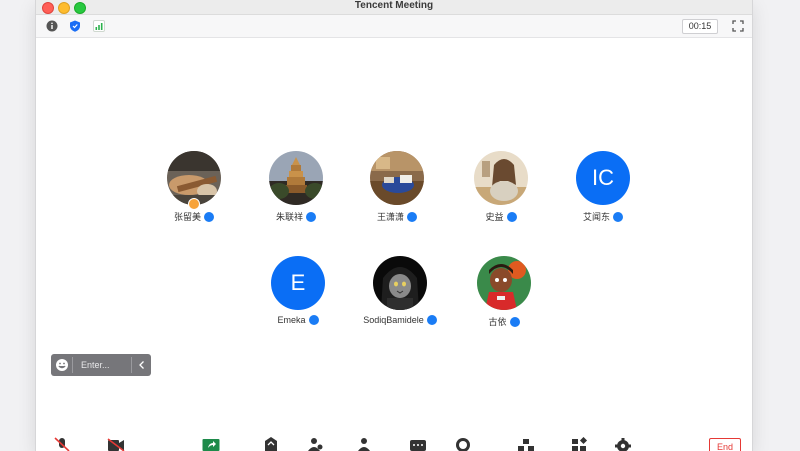 This screenshot has width=800, height=451. What do you see at coordinates (393, 320) in the screenshot?
I see `participant-name: SodiqBamidele` at bounding box center [393, 320].